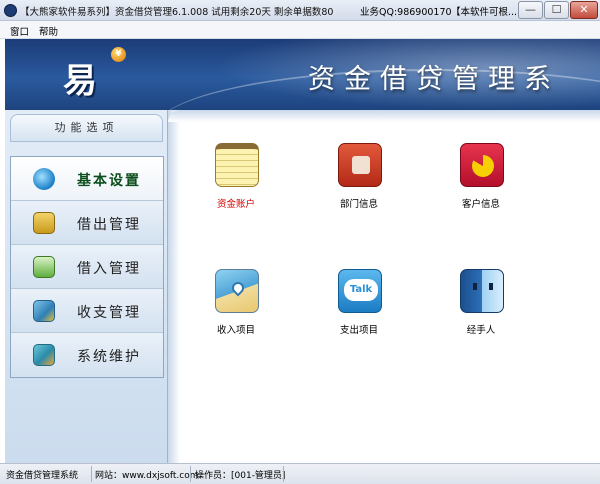 This screenshot has height=484, width=600. I want to click on finder-face-icon, so click(482, 291).